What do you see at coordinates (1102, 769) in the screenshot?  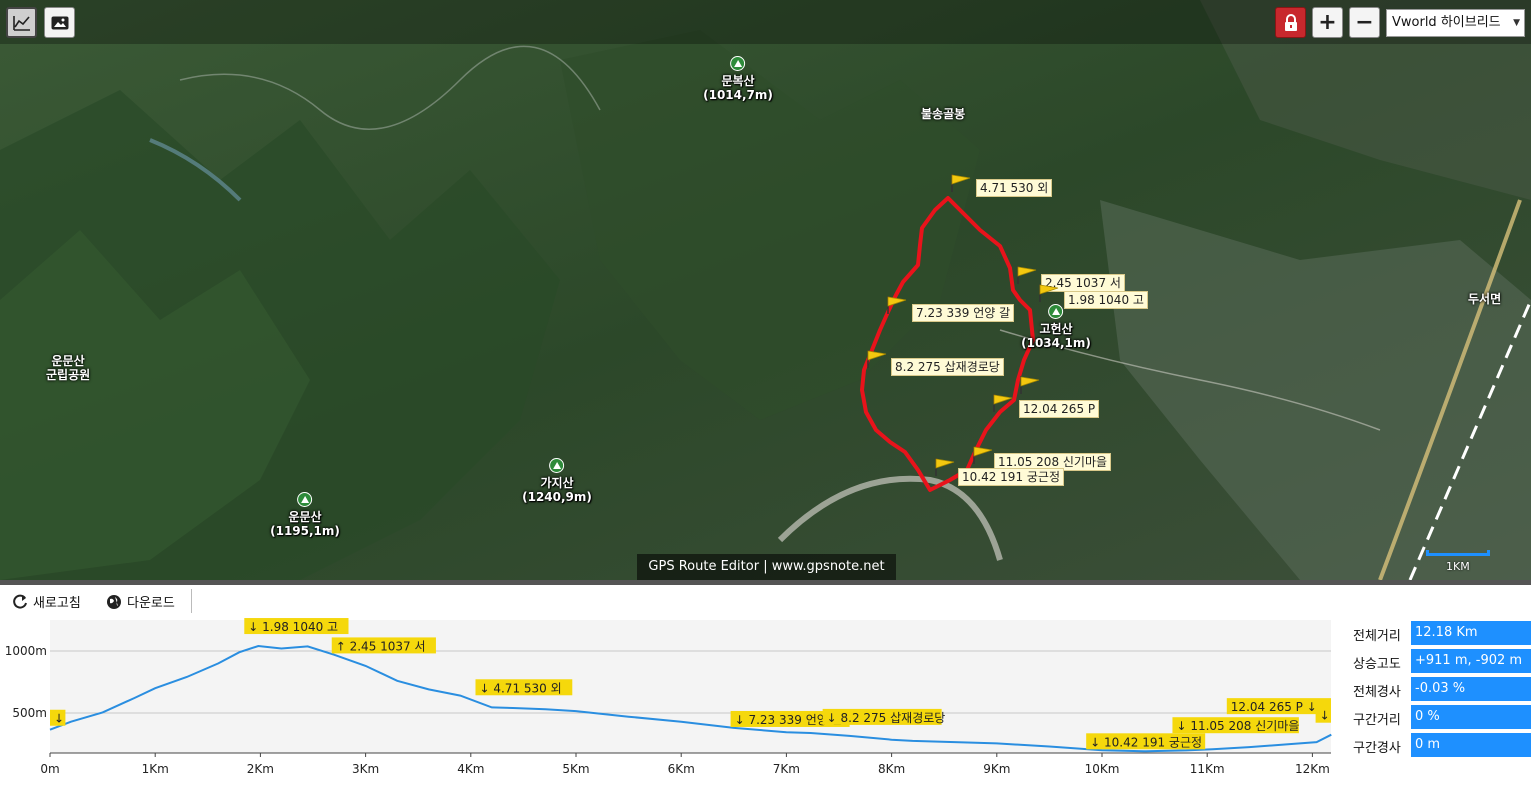 I see `x-tick-label: 10Km` at bounding box center [1102, 769].